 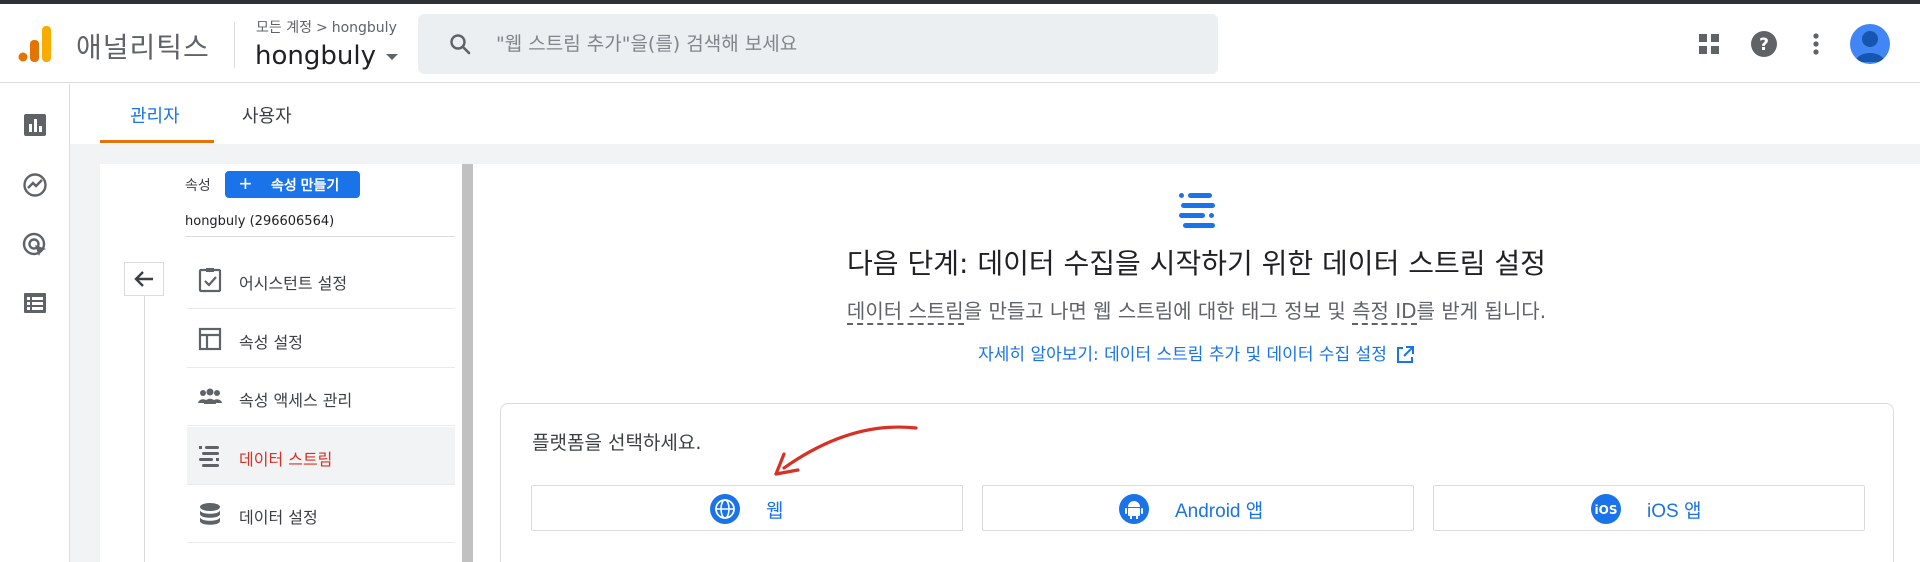 What do you see at coordinates (846, 44) in the screenshot?
I see `search-input` at bounding box center [846, 44].